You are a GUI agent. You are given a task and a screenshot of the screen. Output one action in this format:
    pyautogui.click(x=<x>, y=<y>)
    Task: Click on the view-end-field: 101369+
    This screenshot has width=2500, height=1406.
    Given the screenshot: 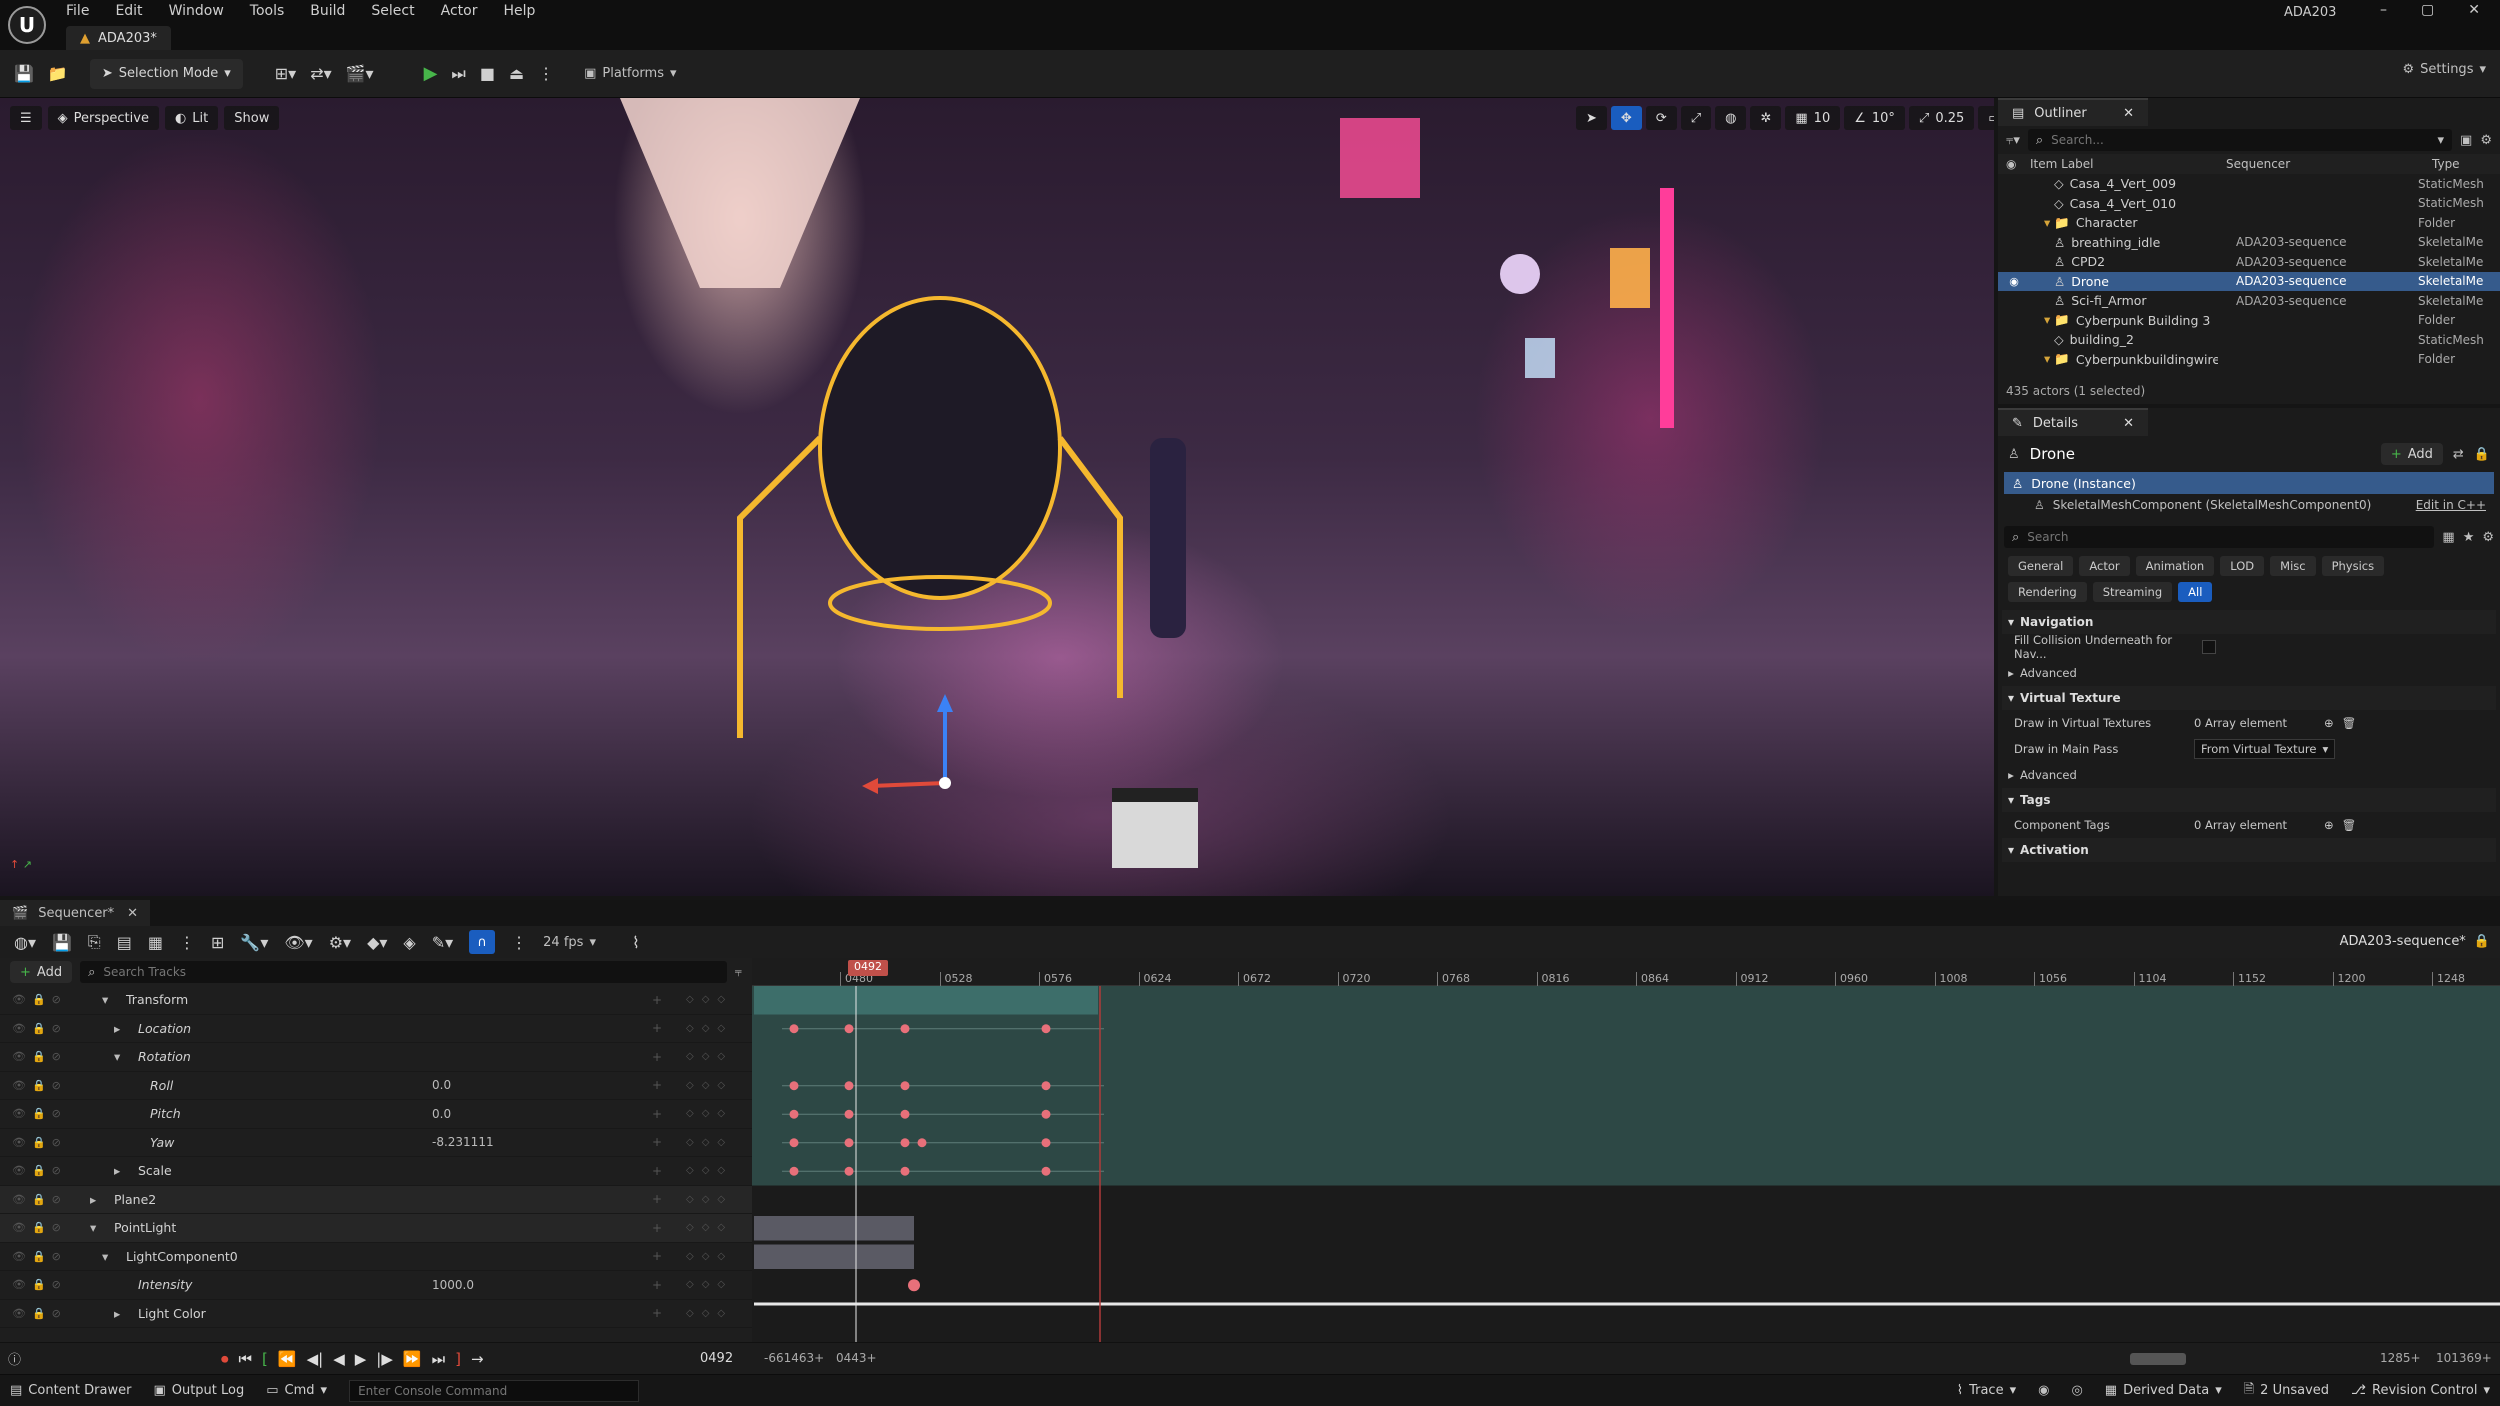 What is the action you would take?
    pyautogui.click(x=2464, y=1358)
    